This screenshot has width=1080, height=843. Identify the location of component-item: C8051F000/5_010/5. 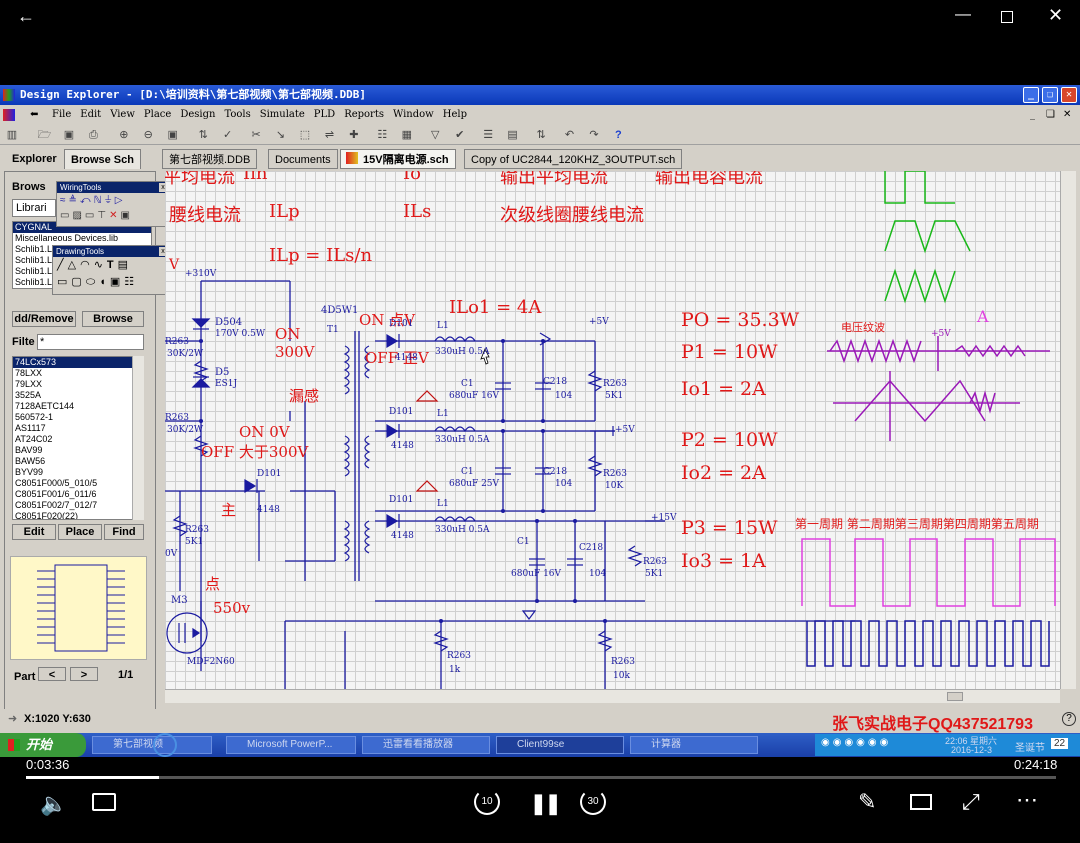
(78, 483).